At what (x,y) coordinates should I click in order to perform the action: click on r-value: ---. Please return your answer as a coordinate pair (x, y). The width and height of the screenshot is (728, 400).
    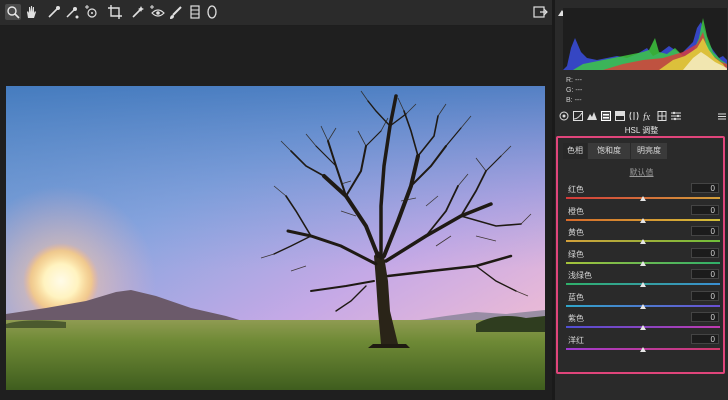
    Looking at the image, I should click on (578, 80).